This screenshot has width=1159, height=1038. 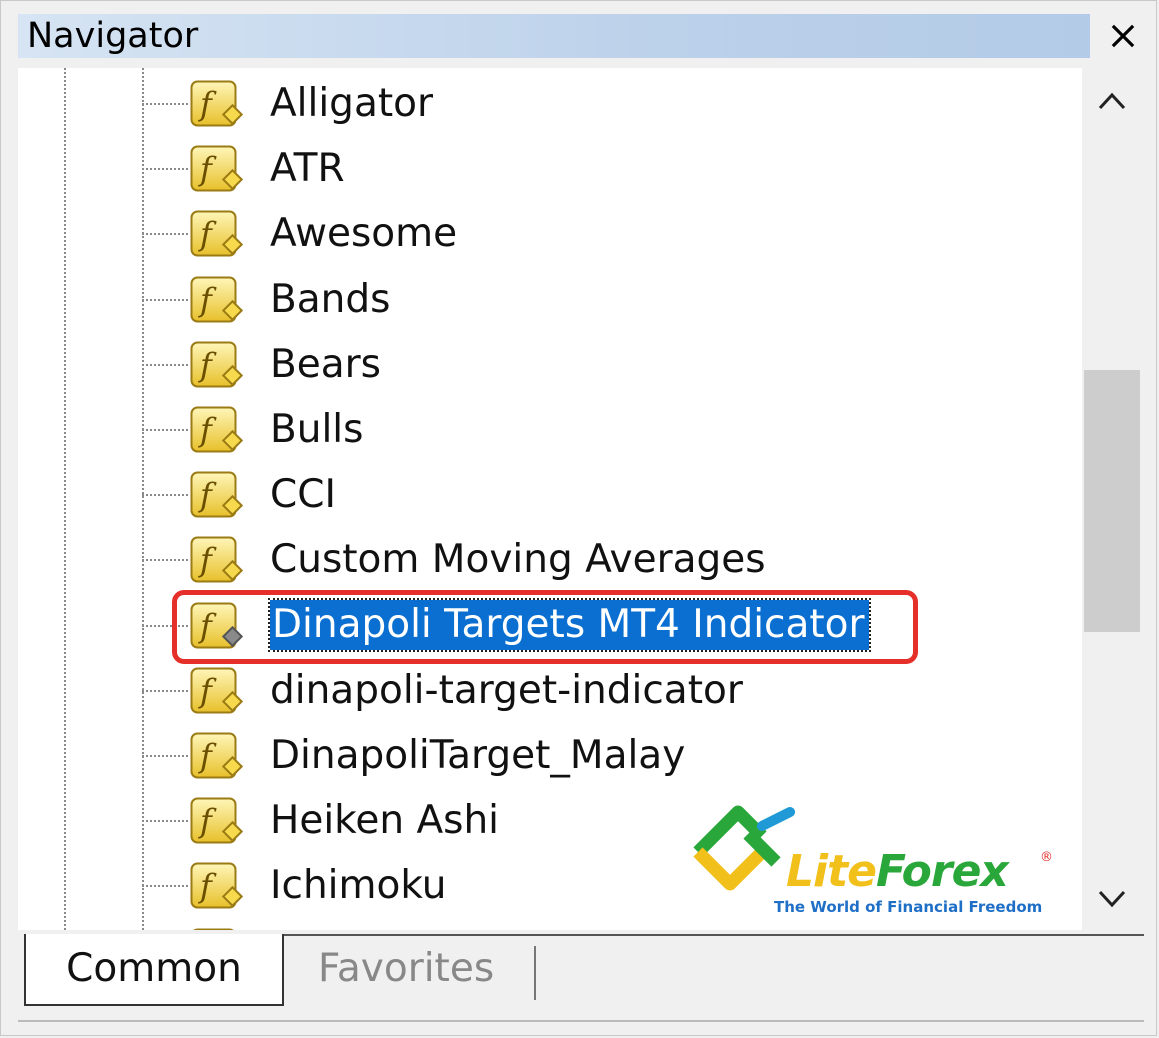 What do you see at coordinates (550, 924) in the screenshot?
I see `tree-item-partial: f` at bounding box center [550, 924].